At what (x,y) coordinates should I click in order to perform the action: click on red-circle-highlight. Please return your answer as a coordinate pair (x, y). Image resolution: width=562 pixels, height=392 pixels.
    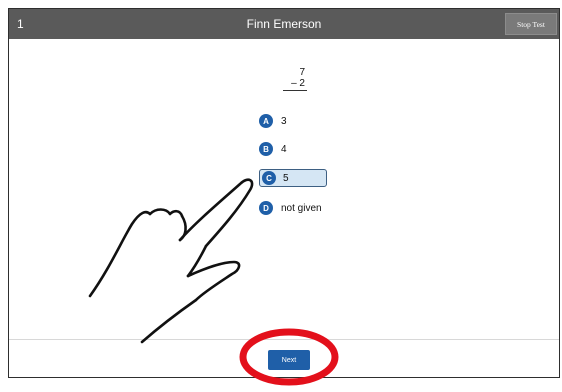
    Looking at the image, I should click on (289, 357).